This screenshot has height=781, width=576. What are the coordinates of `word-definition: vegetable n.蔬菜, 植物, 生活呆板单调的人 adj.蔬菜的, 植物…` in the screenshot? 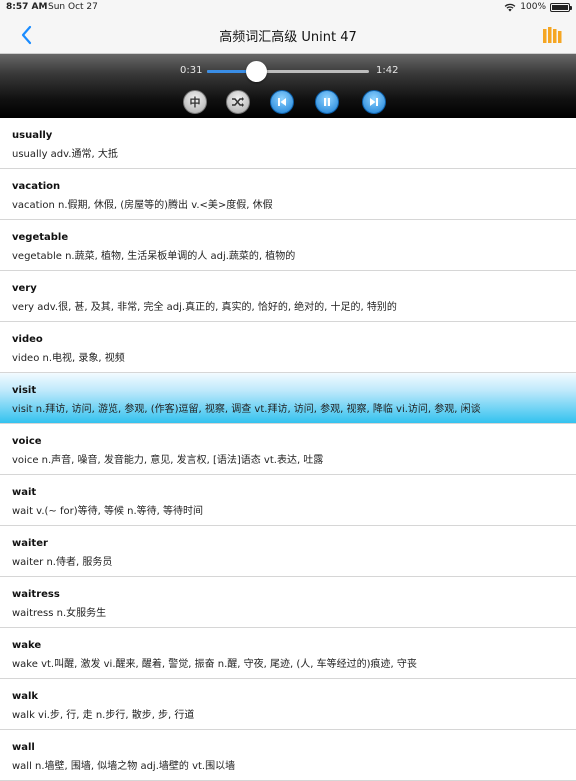 It's located at (154, 256).